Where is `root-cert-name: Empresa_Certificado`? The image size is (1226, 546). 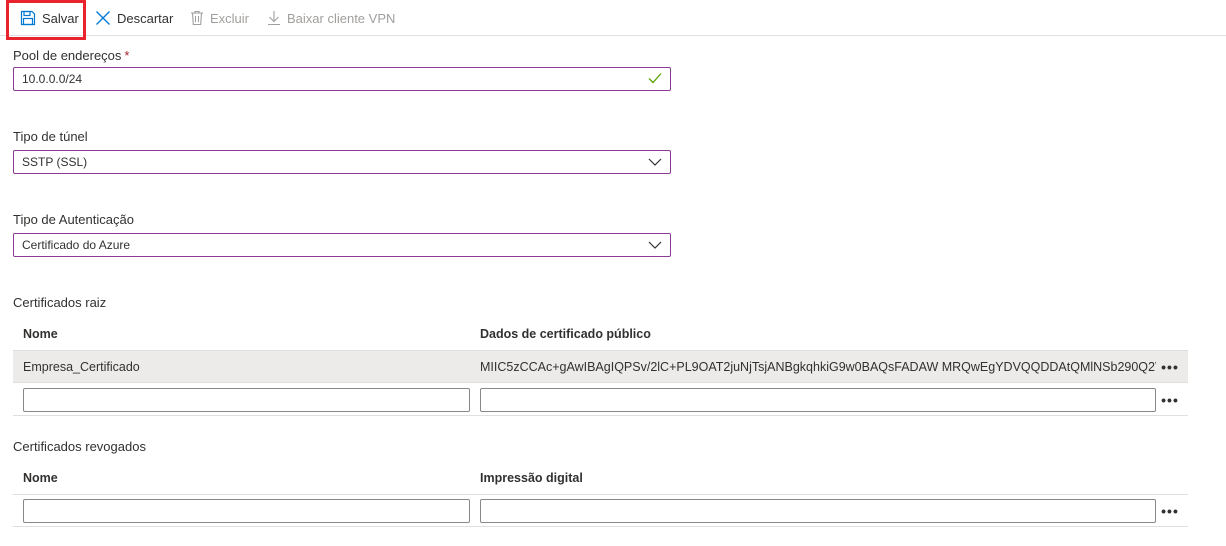
root-cert-name: Empresa_Certificado is located at coordinates (81, 367).